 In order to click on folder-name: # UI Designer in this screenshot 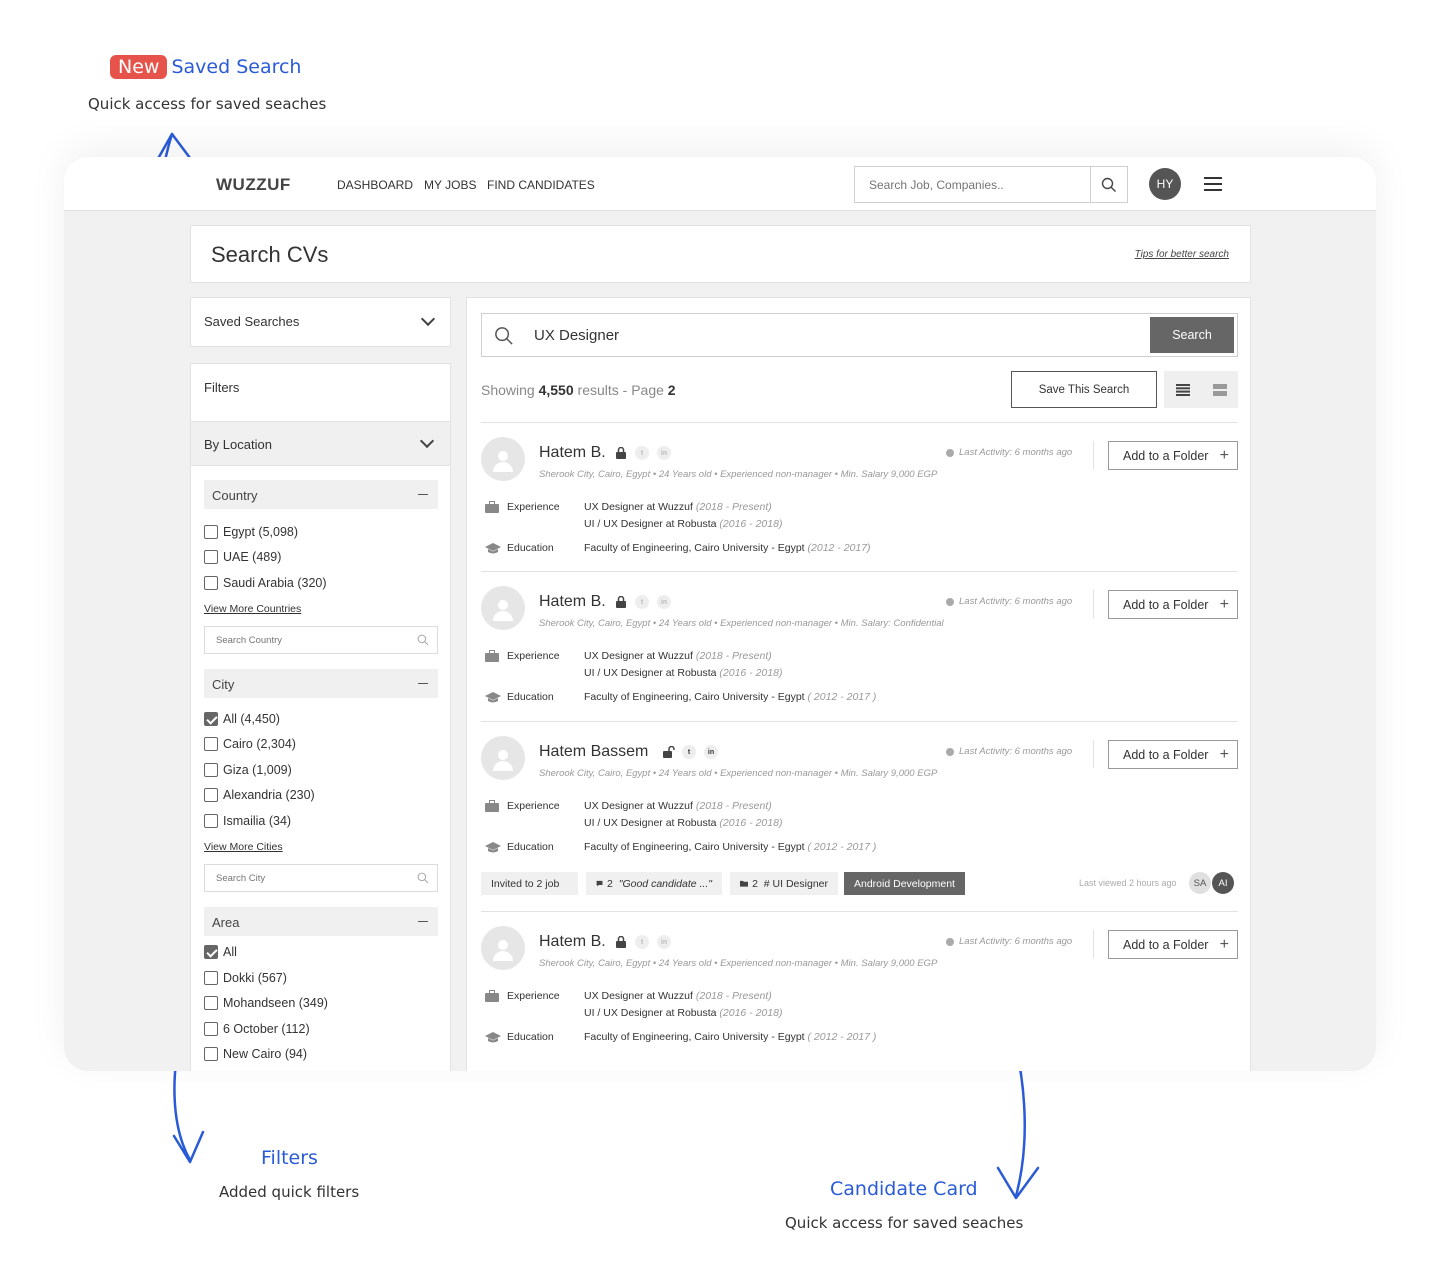, I will do `click(795, 883)`.